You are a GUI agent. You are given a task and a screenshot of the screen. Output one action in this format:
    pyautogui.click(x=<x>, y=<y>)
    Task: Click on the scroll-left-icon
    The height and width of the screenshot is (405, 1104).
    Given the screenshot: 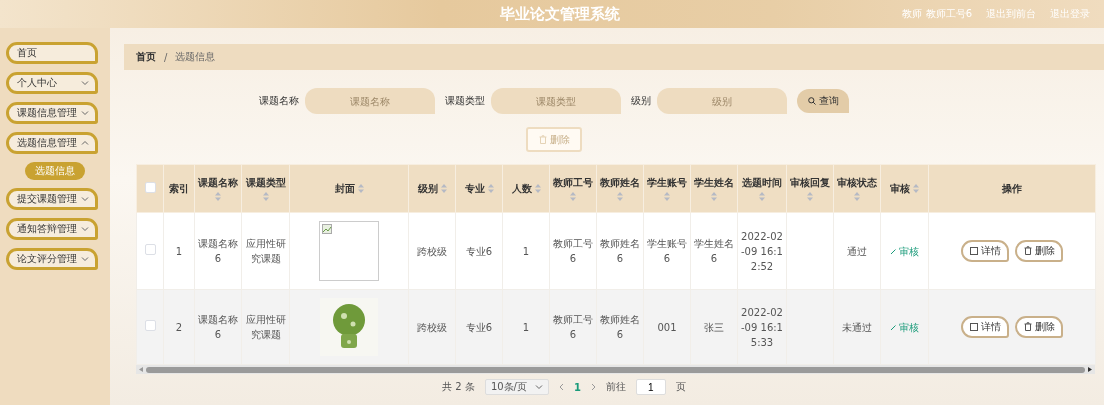 What is the action you would take?
    pyautogui.click(x=141, y=369)
    